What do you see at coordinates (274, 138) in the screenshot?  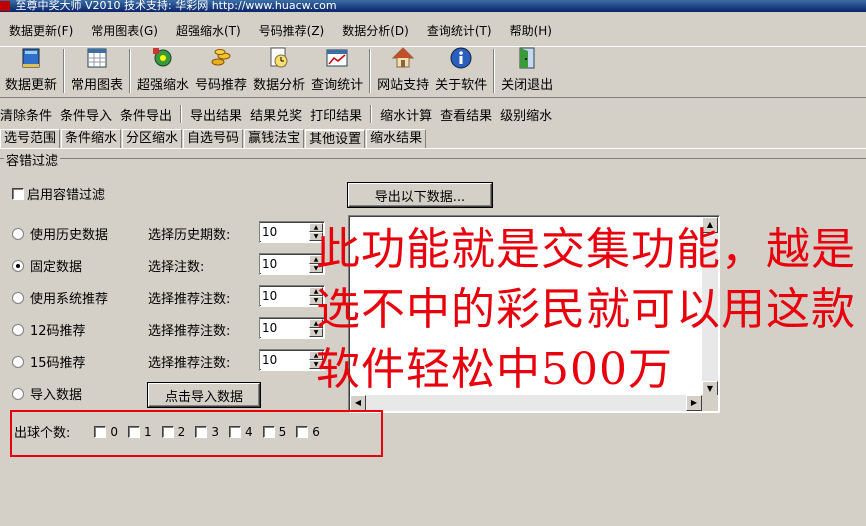 I see `tab-winning-tricks: 赢钱法宝` at bounding box center [274, 138].